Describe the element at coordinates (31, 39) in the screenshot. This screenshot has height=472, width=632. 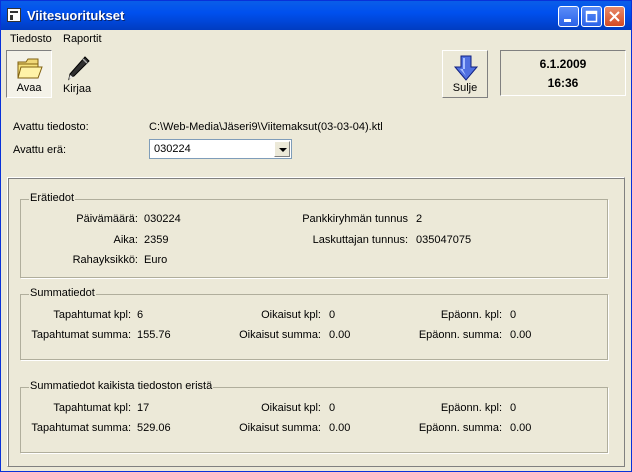
I see `menu-tiedosto: Tiedosto` at that location.